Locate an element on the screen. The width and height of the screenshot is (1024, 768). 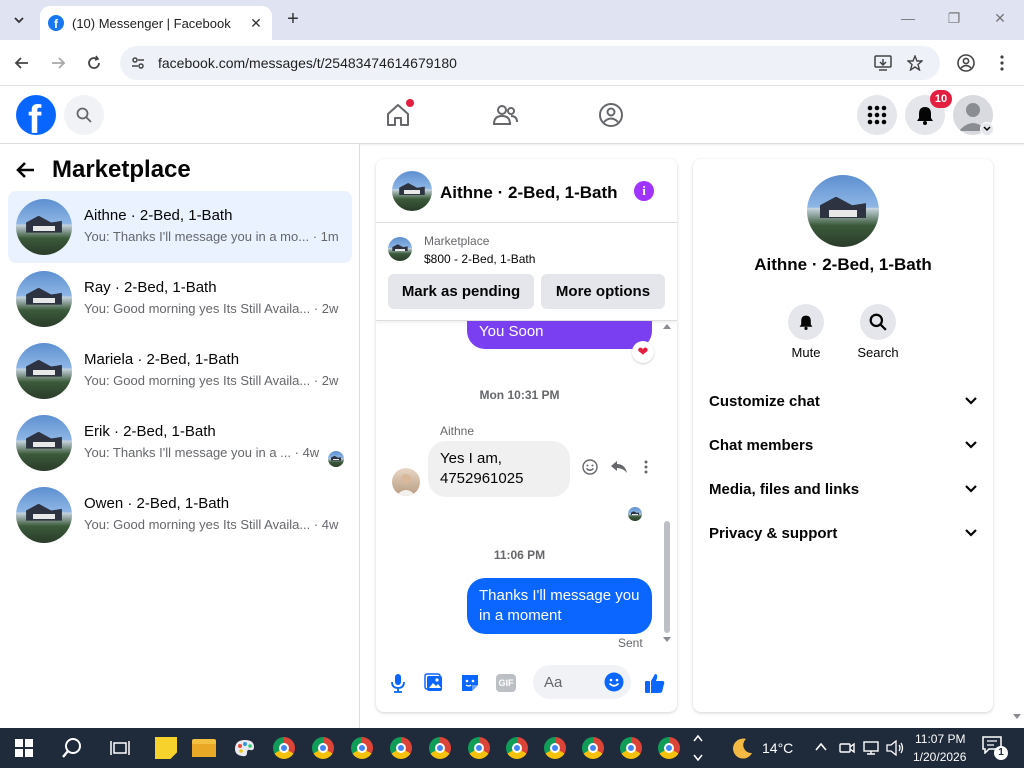
minimize-button: — is located at coordinates (908, 18).